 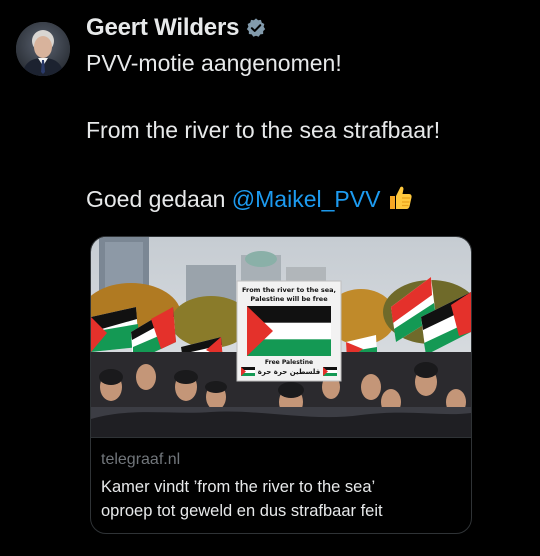 I want to click on mention-link: @Maikel_PVV, so click(x=306, y=199).